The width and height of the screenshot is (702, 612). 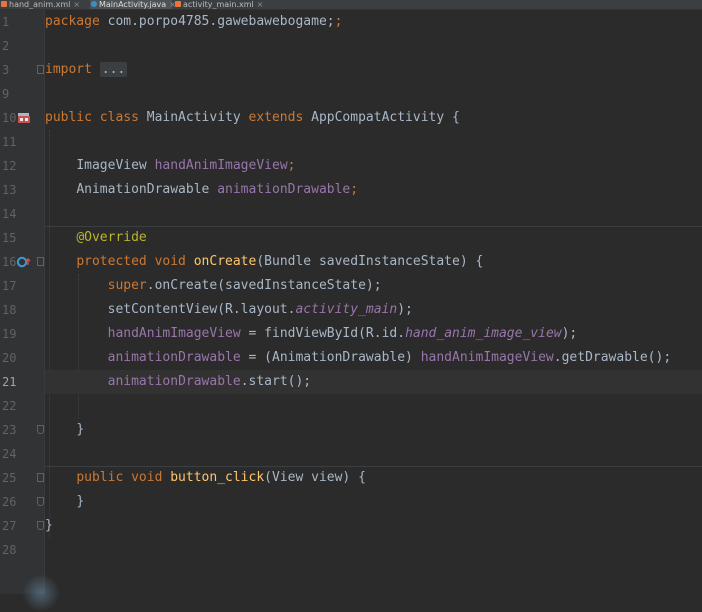 I want to click on line-number: 28, so click(x=9, y=550).